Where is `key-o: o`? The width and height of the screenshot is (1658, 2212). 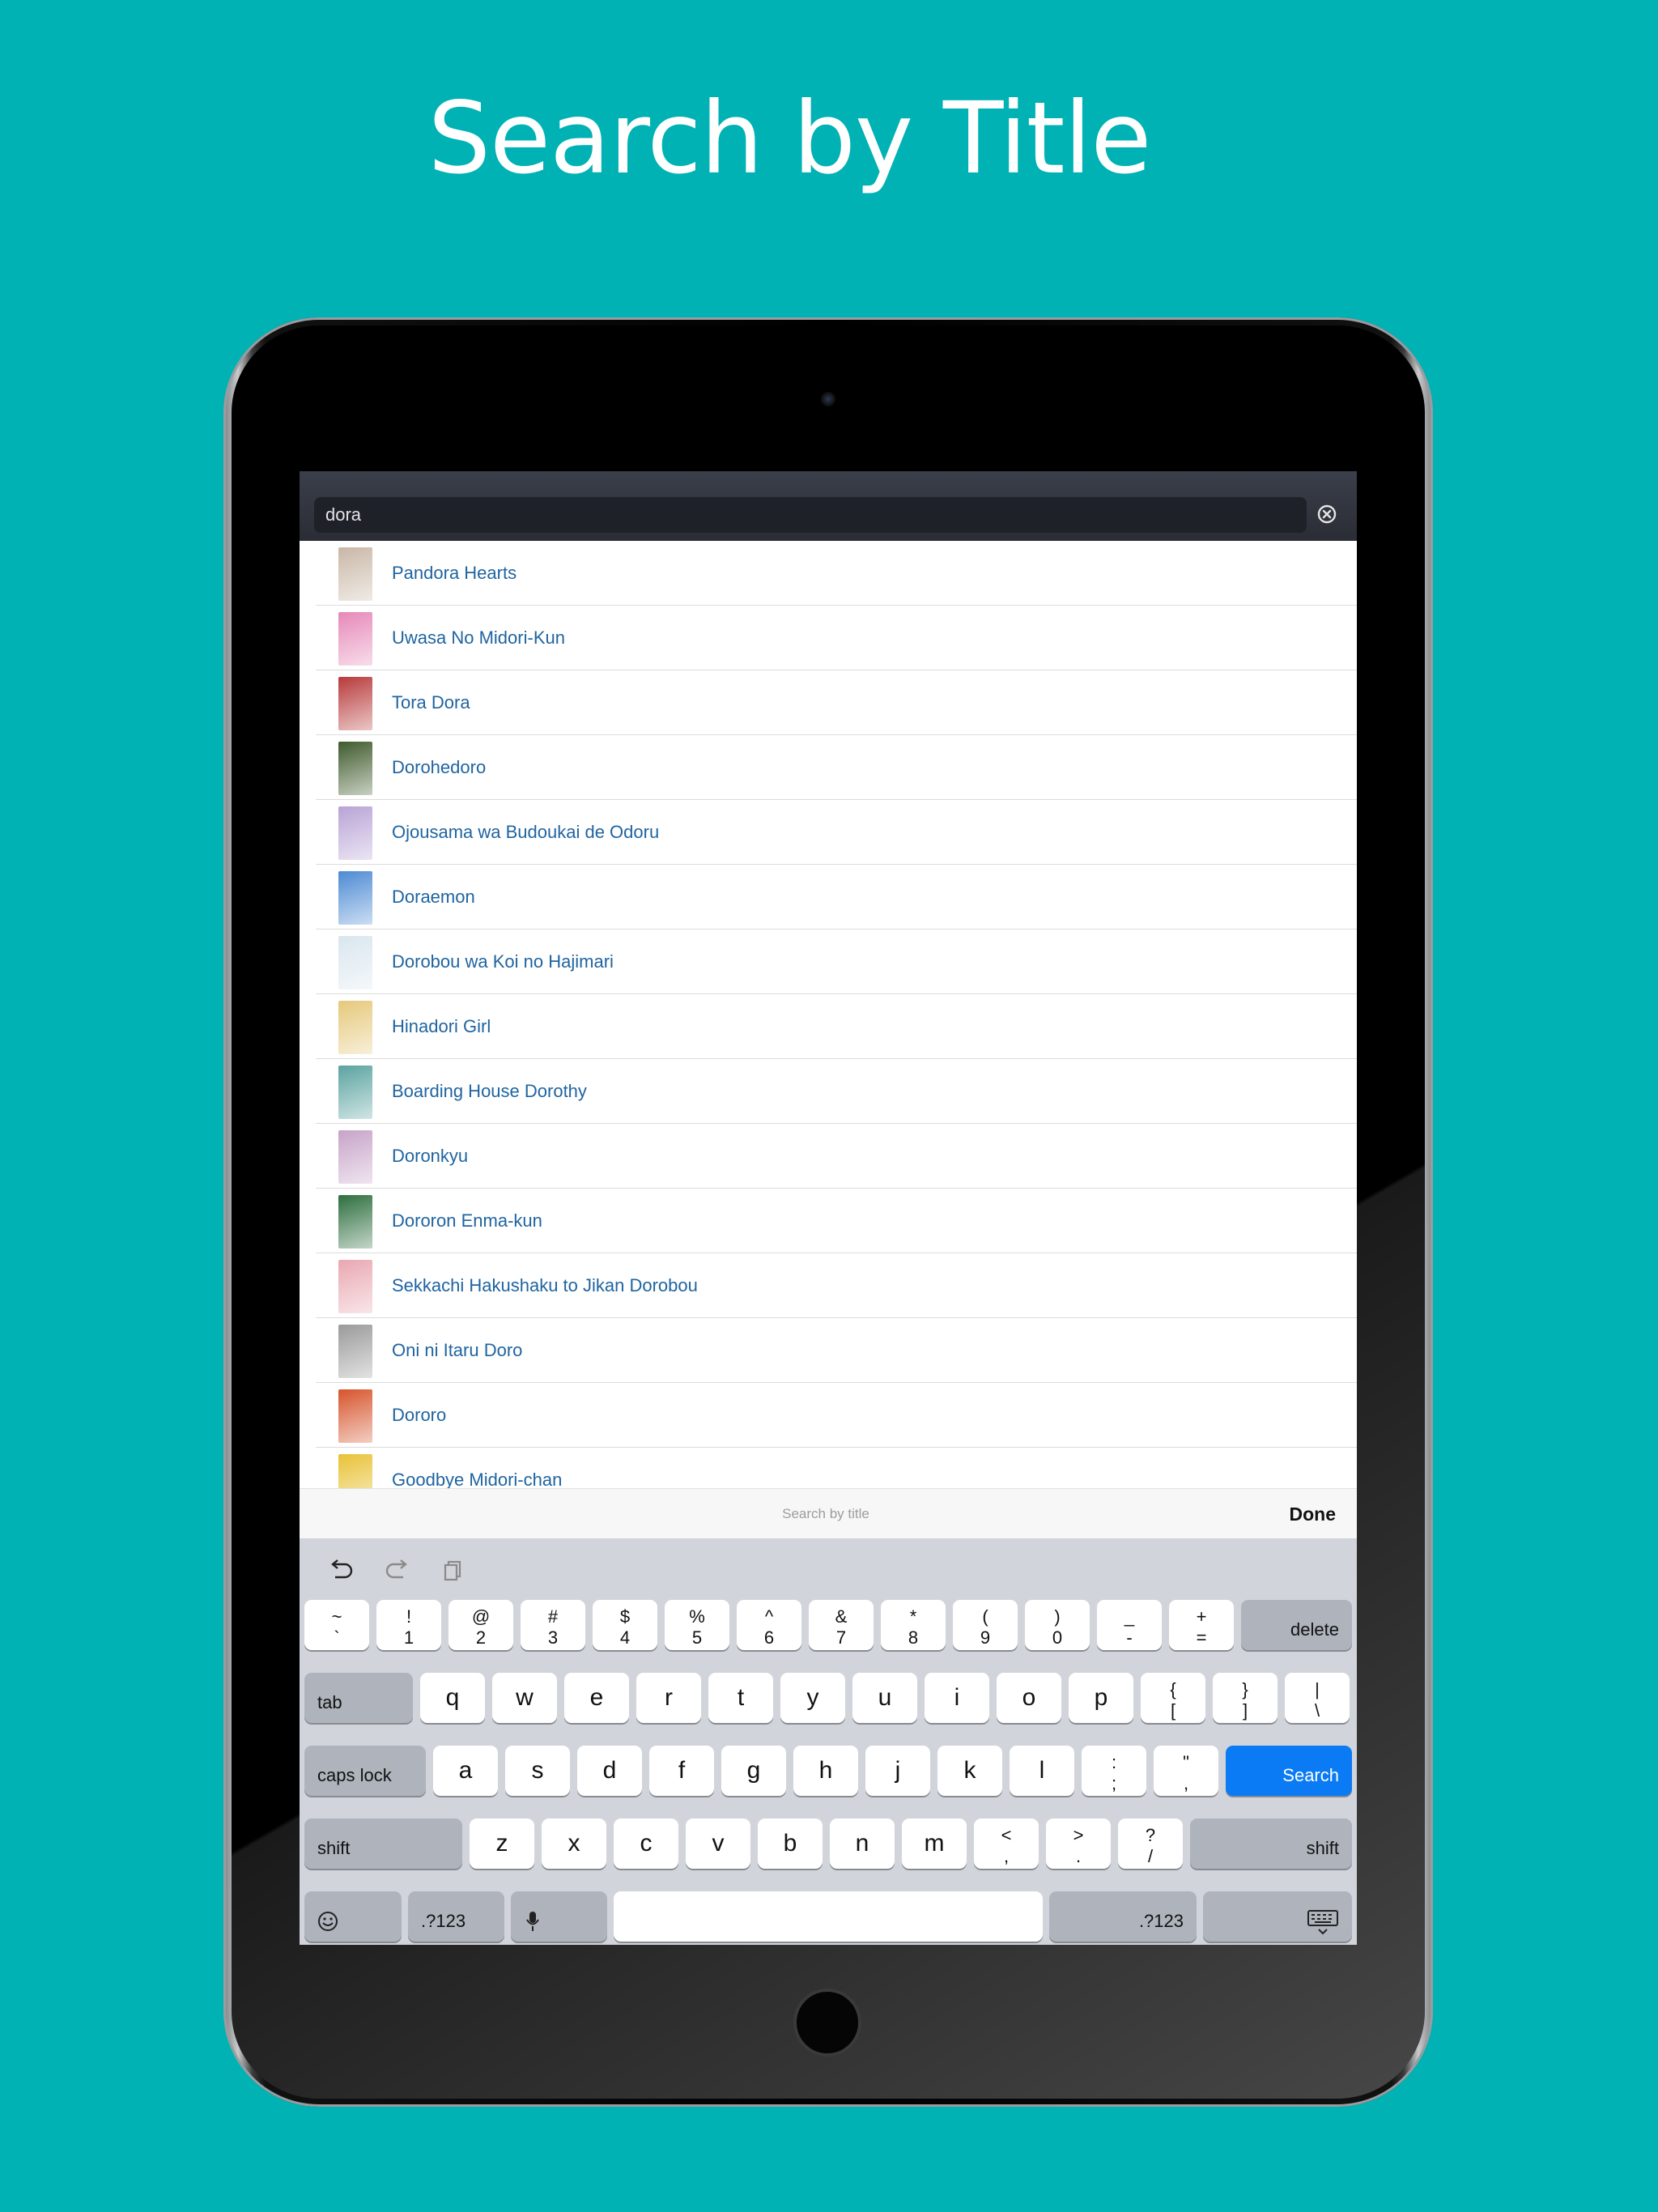 key-o: o is located at coordinates (1029, 1698).